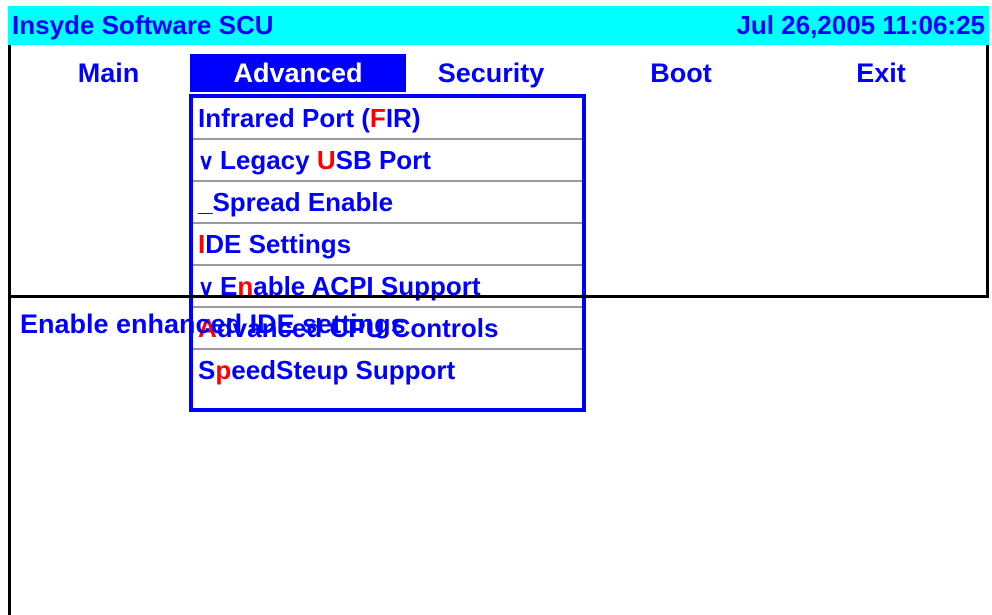 Image resolution: width=992 pixels, height=615 pixels. Describe the element at coordinates (377, 118) in the screenshot. I see `hotkey-letter: F` at that location.